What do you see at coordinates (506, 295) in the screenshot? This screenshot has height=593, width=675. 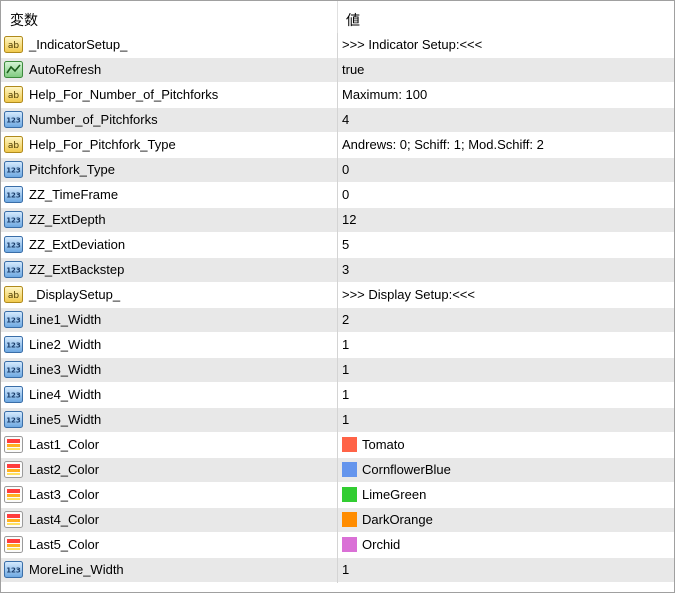 I see `value-cell: >>> Display Setup:<<<` at bounding box center [506, 295].